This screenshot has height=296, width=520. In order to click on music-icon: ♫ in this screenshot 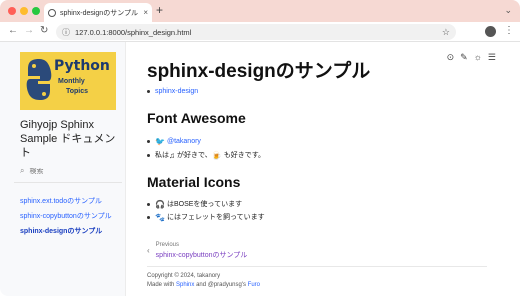, I will do `click(172, 155)`.